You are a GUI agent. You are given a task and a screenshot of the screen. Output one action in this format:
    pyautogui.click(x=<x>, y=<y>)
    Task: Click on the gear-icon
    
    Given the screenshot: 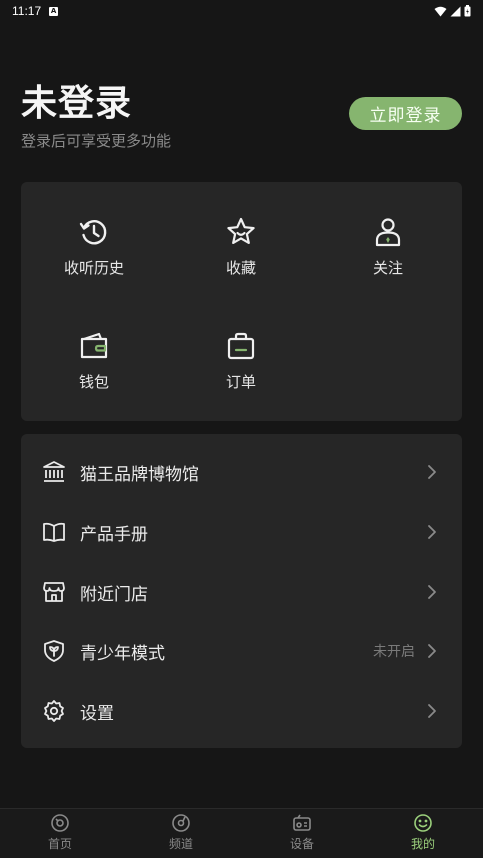 What is the action you would take?
    pyautogui.click(x=54, y=711)
    